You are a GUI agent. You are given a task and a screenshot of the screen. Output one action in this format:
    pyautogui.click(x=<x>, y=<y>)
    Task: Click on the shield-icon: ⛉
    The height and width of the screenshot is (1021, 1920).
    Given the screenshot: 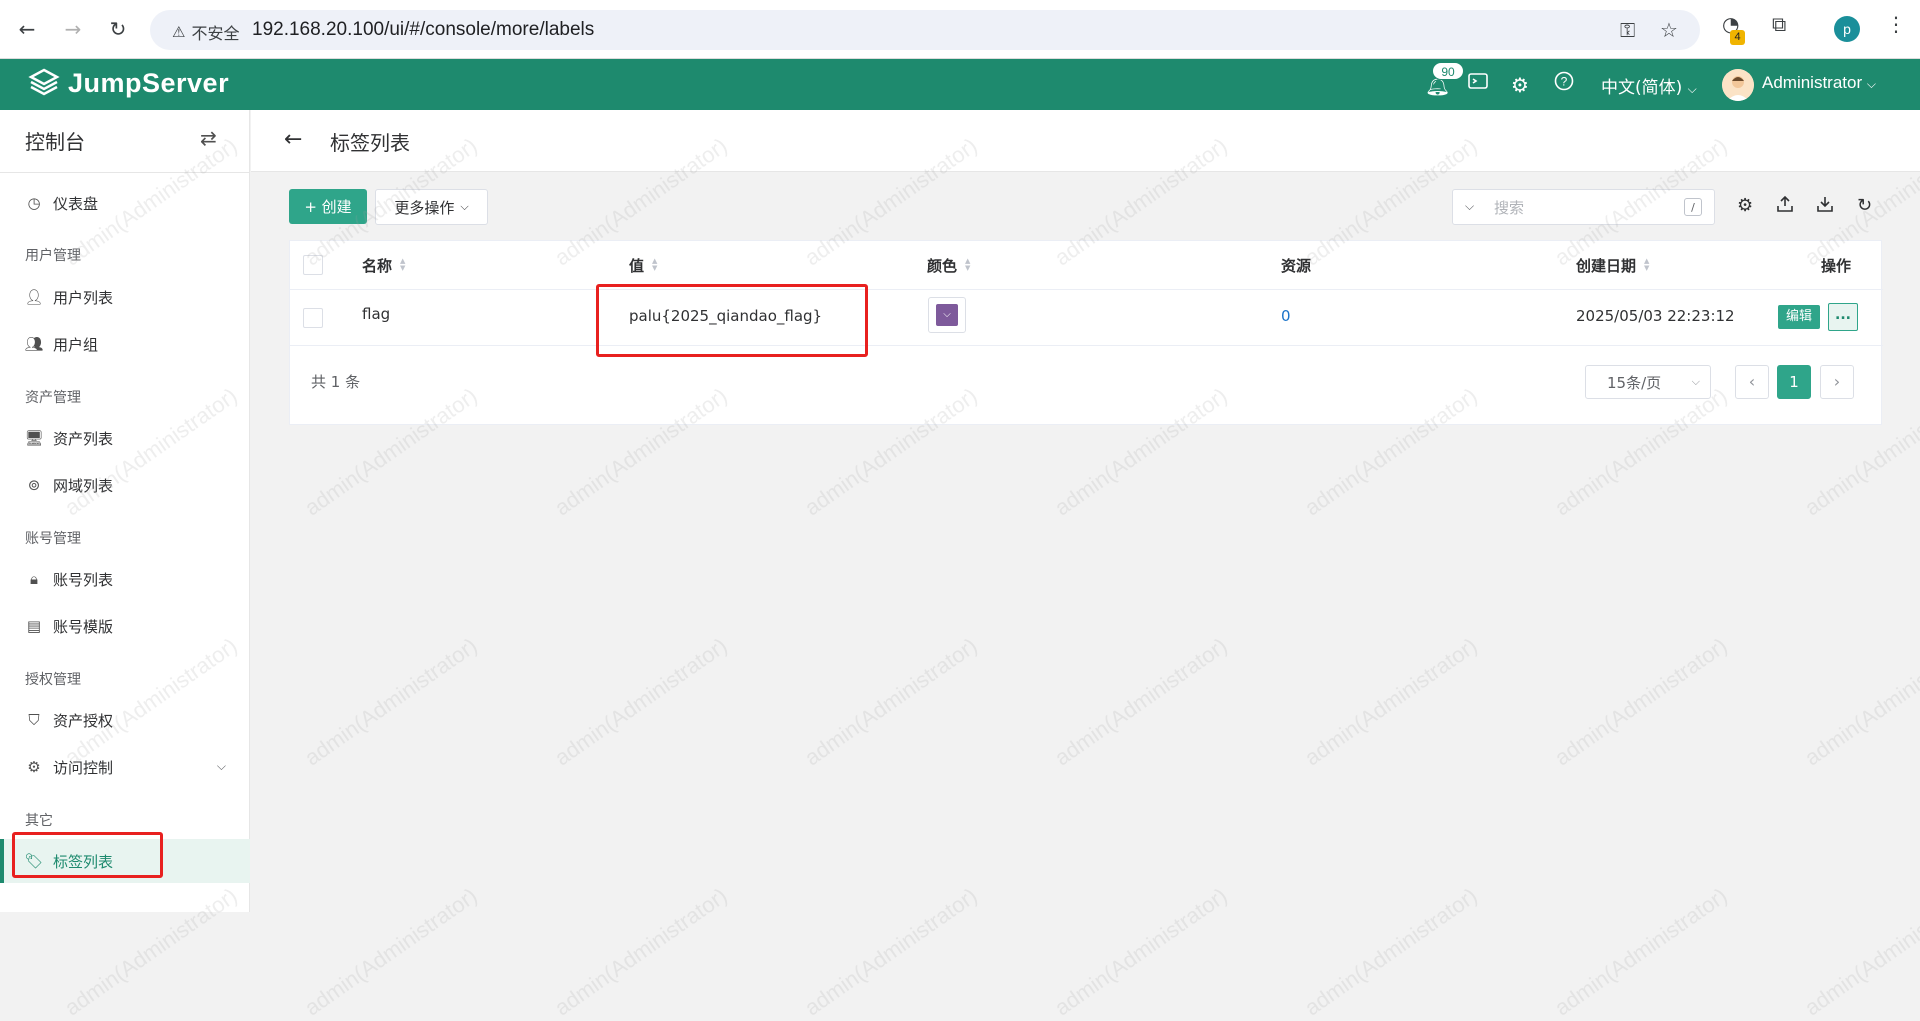 What is the action you would take?
    pyautogui.click(x=34, y=720)
    